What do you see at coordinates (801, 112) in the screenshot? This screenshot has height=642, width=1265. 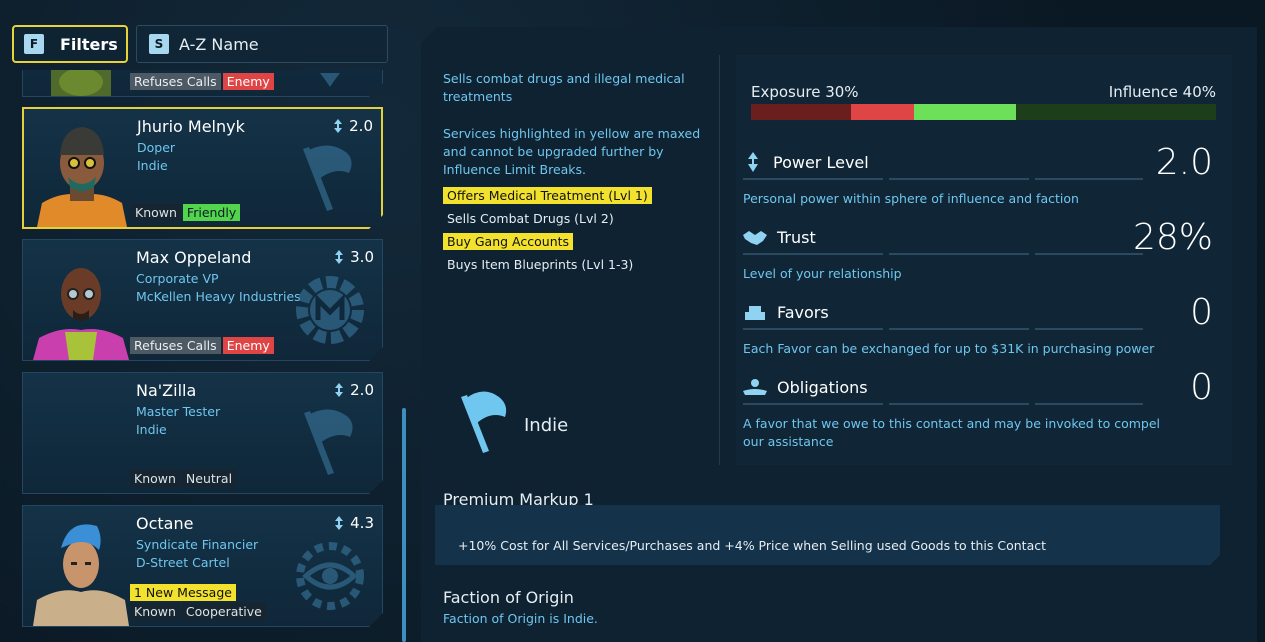 I see `exposure-track` at bounding box center [801, 112].